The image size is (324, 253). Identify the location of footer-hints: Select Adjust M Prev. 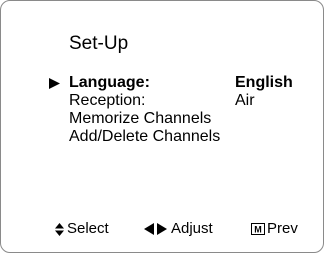
(162, 230).